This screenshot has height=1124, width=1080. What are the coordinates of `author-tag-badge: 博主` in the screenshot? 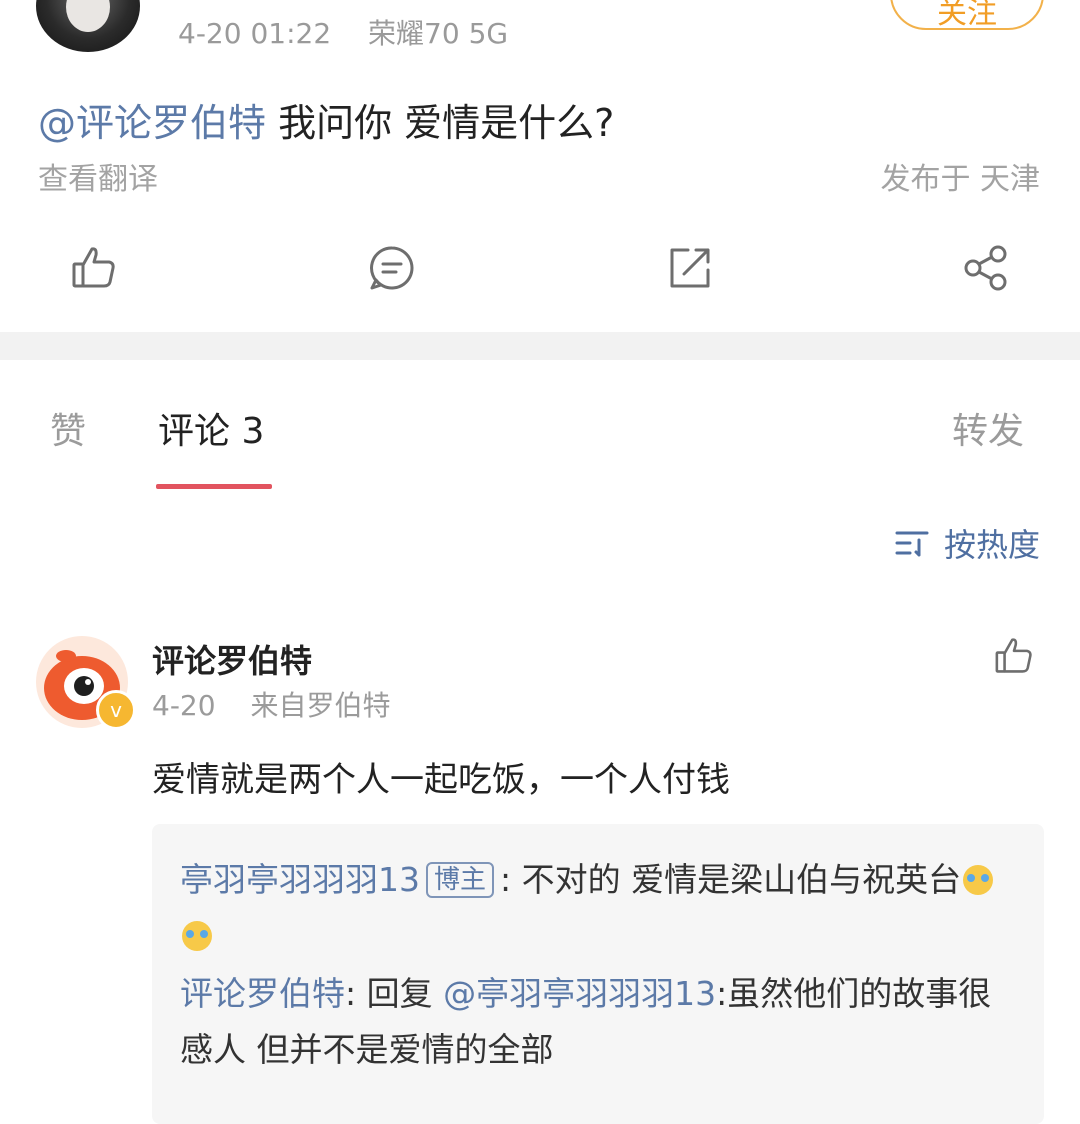 It's located at (460, 880).